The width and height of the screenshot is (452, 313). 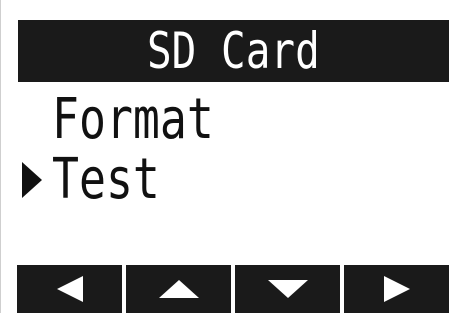 I want to click on menu-item-test: Test, so click(x=104, y=180).